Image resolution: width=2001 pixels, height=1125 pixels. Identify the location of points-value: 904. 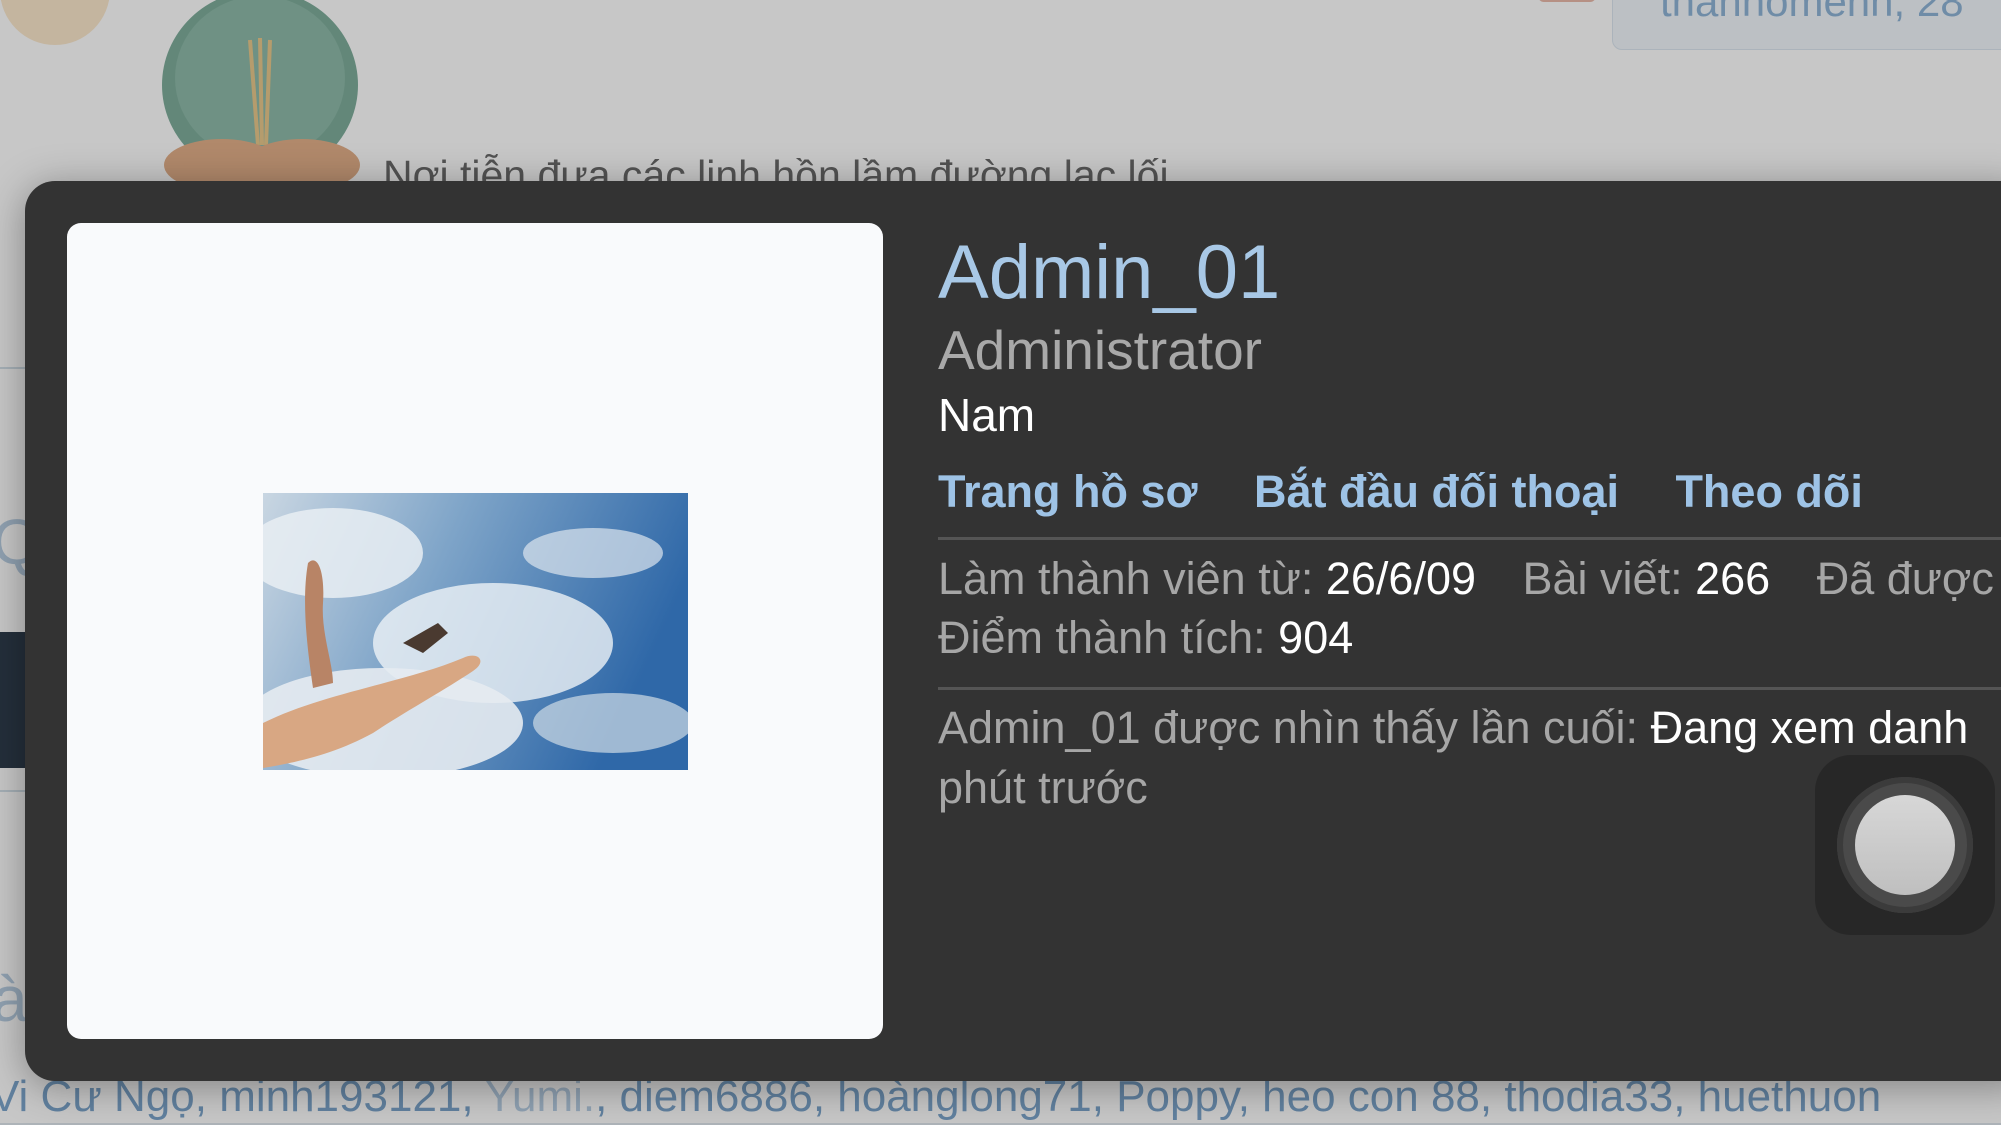
(1315, 637).